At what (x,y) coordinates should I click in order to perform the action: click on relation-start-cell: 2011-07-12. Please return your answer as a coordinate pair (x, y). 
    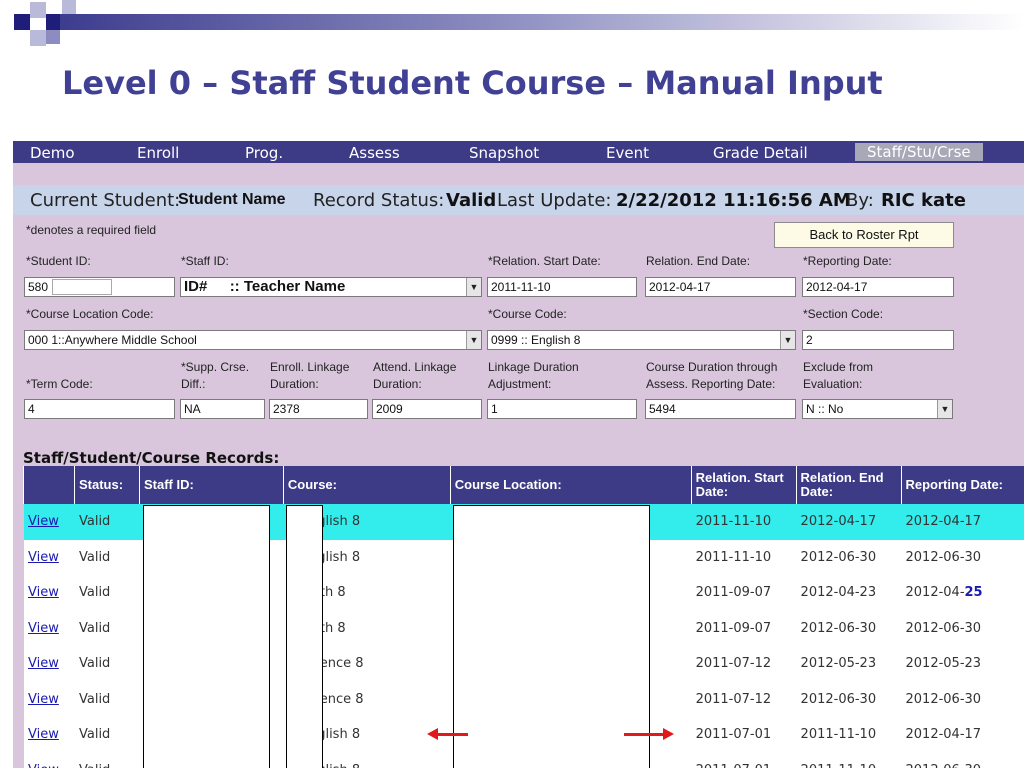
    Looking at the image, I should click on (744, 664).